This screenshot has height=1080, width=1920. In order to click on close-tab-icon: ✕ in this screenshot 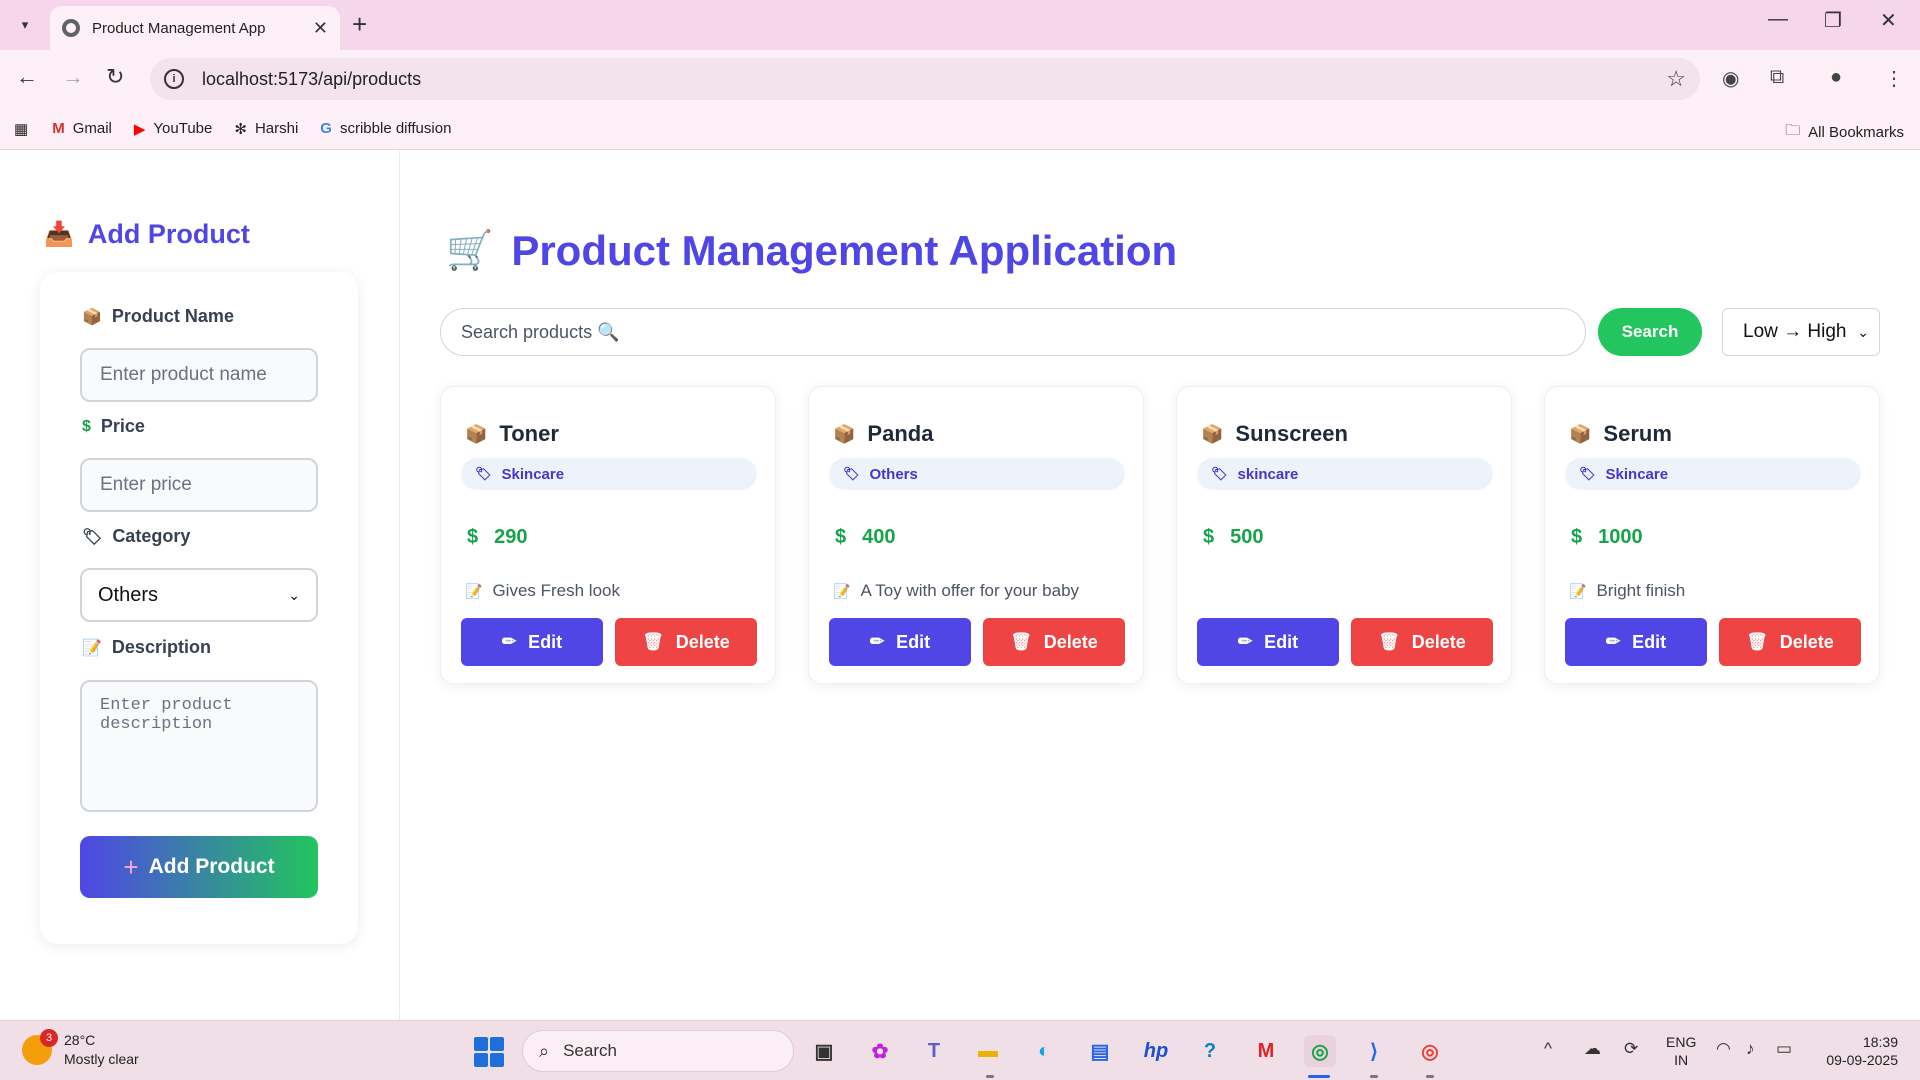, I will do `click(320, 28)`.